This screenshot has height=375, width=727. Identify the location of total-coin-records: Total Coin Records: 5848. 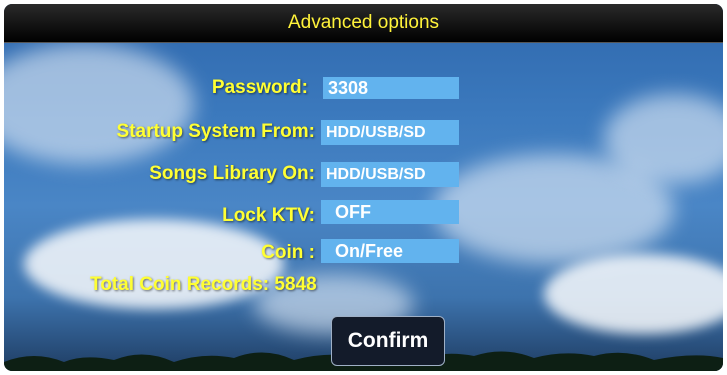
(203, 285).